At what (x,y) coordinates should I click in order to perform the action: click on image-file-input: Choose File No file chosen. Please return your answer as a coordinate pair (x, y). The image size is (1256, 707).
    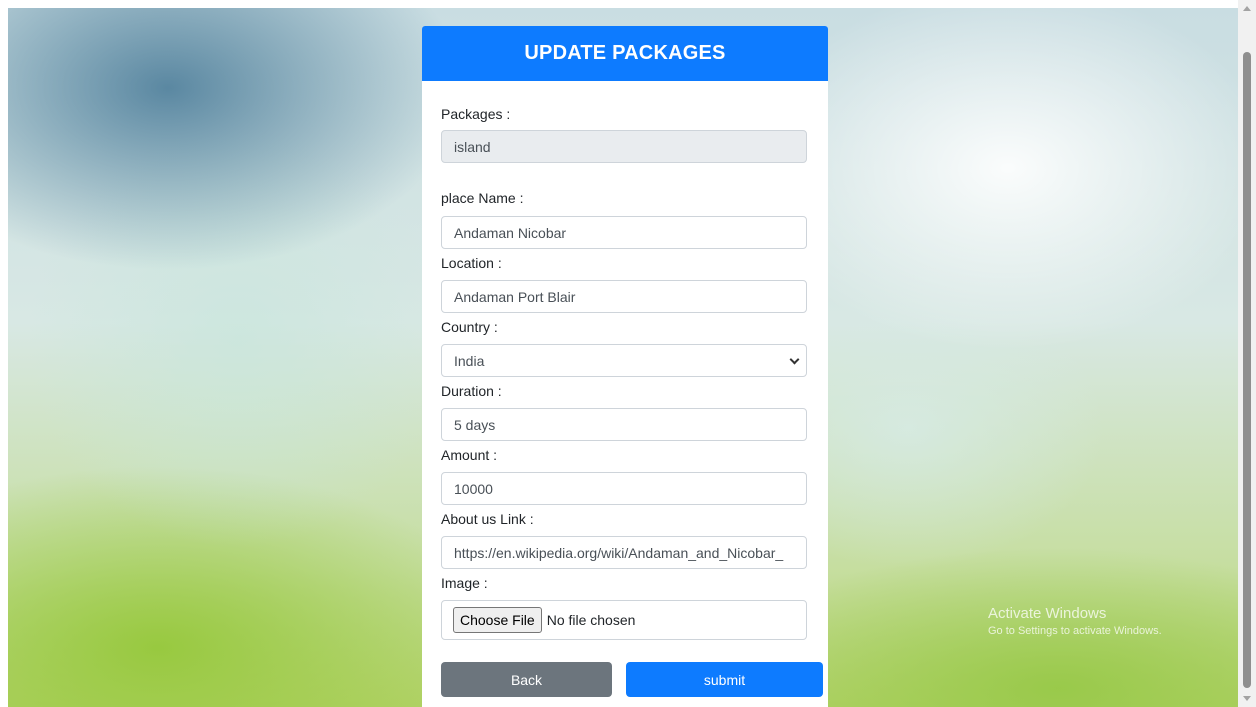
    Looking at the image, I should click on (624, 620).